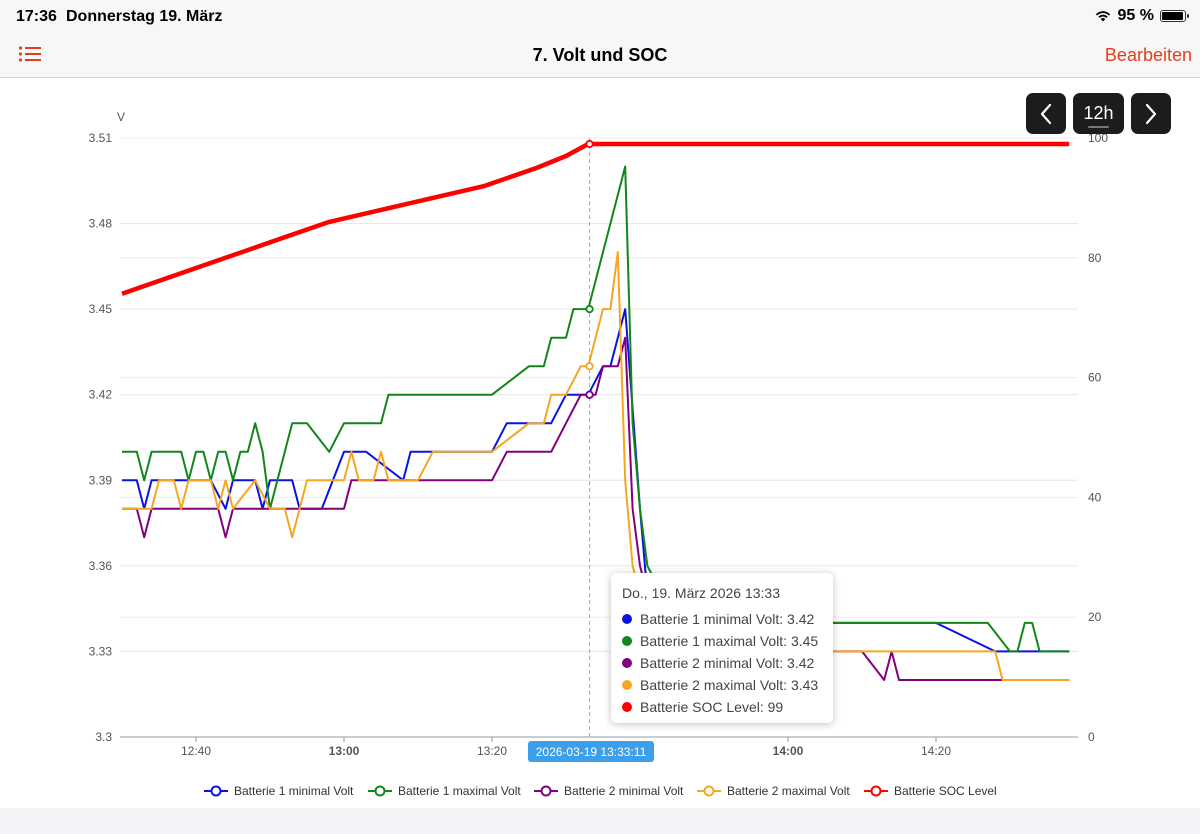 Image resolution: width=1200 pixels, height=834 pixels. Describe the element at coordinates (712, 707) in the screenshot. I see `tooltip-value: Batterie SOC Level: 99` at that location.